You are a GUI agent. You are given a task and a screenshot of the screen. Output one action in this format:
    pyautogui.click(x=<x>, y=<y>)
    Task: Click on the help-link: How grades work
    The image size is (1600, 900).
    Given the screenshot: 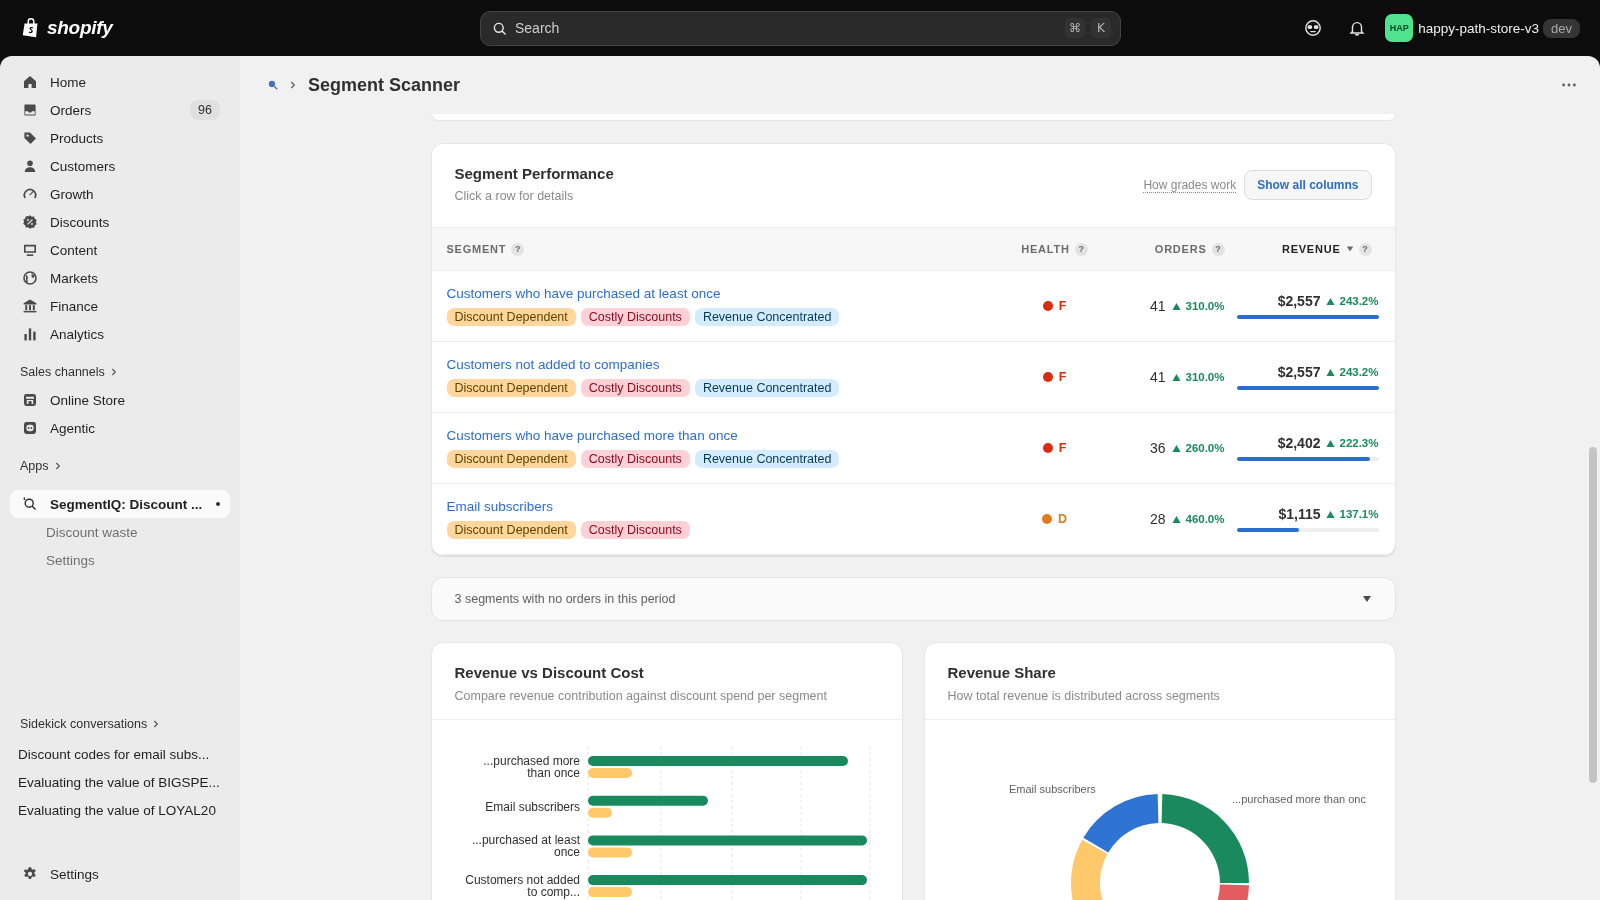 What is the action you would take?
    pyautogui.click(x=1190, y=185)
    